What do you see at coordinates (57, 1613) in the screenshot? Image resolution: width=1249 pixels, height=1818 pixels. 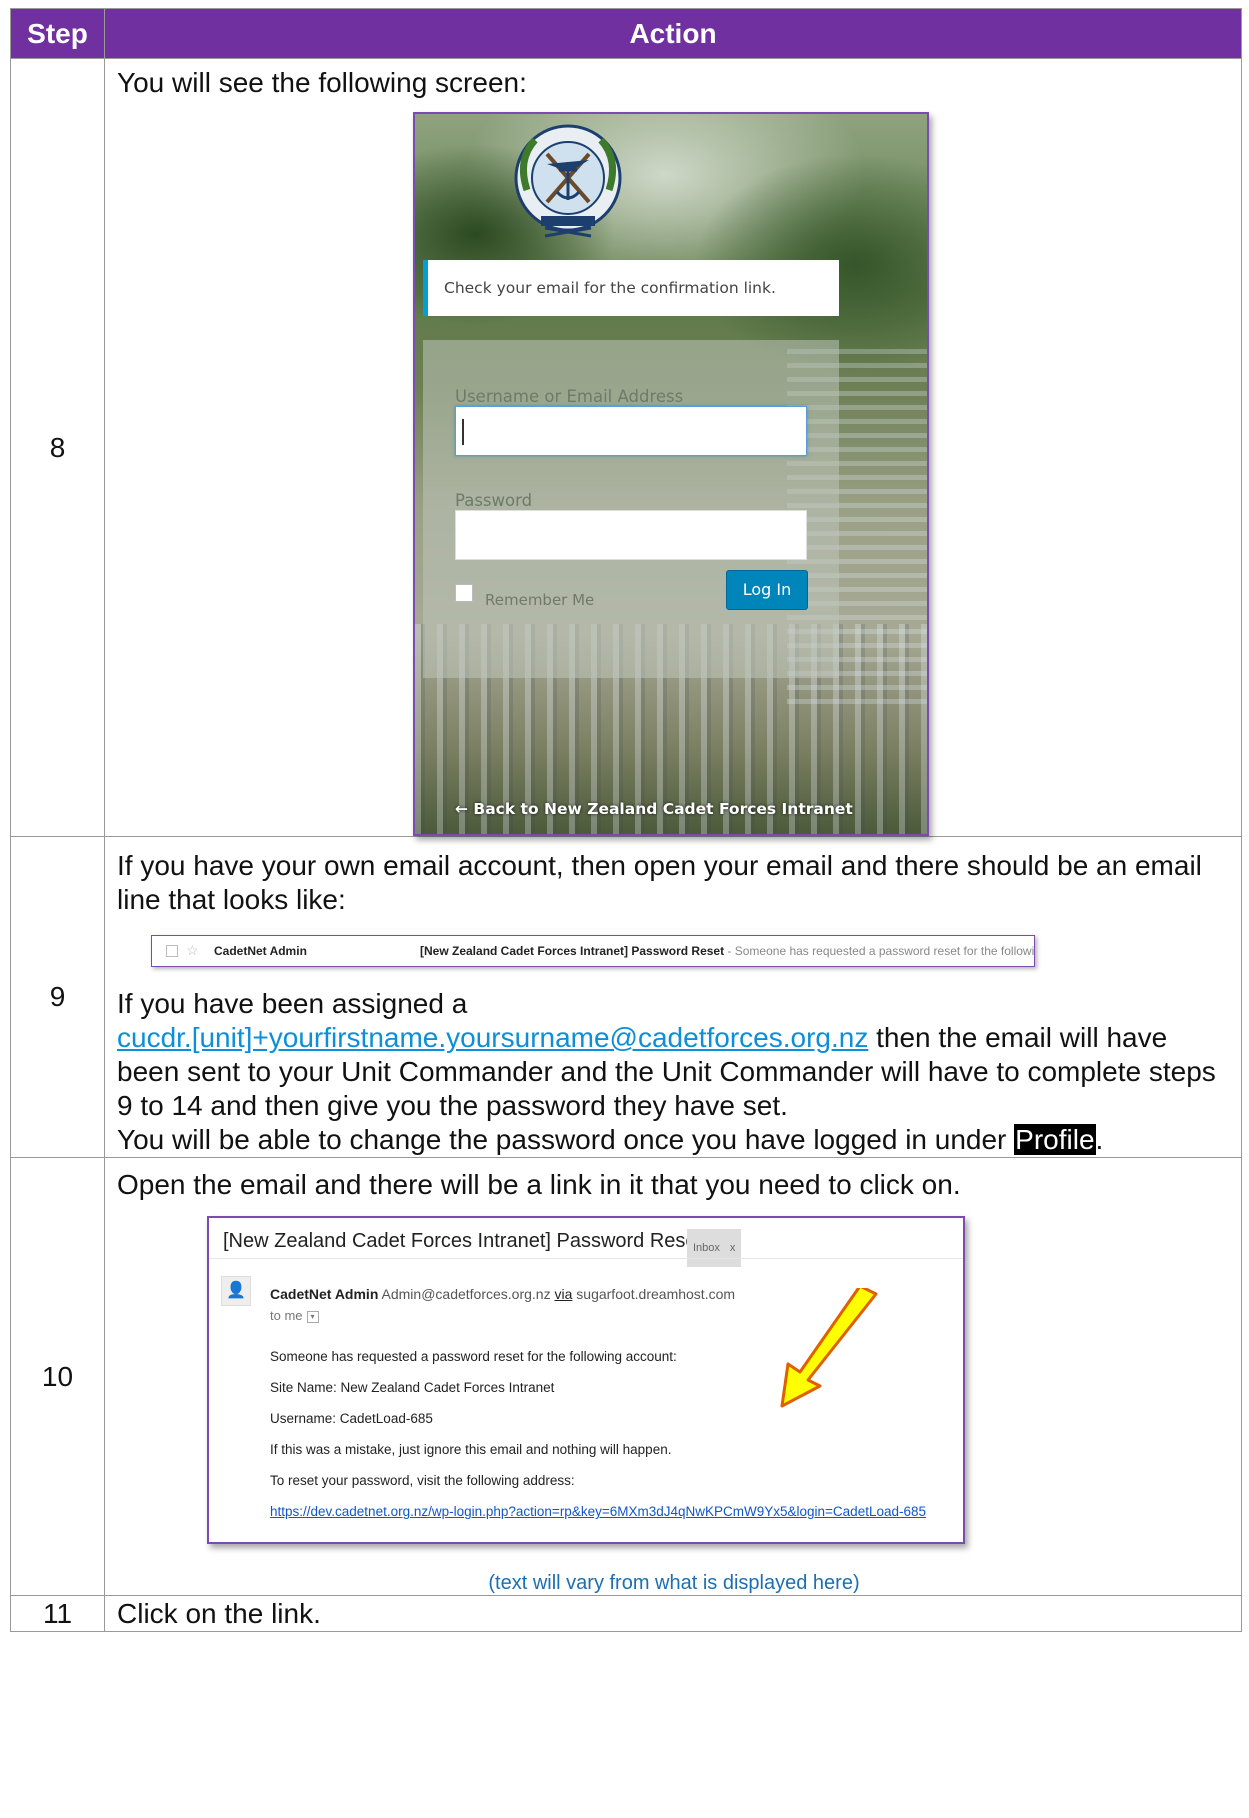 I see `step-number: 11` at bounding box center [57, 1613].